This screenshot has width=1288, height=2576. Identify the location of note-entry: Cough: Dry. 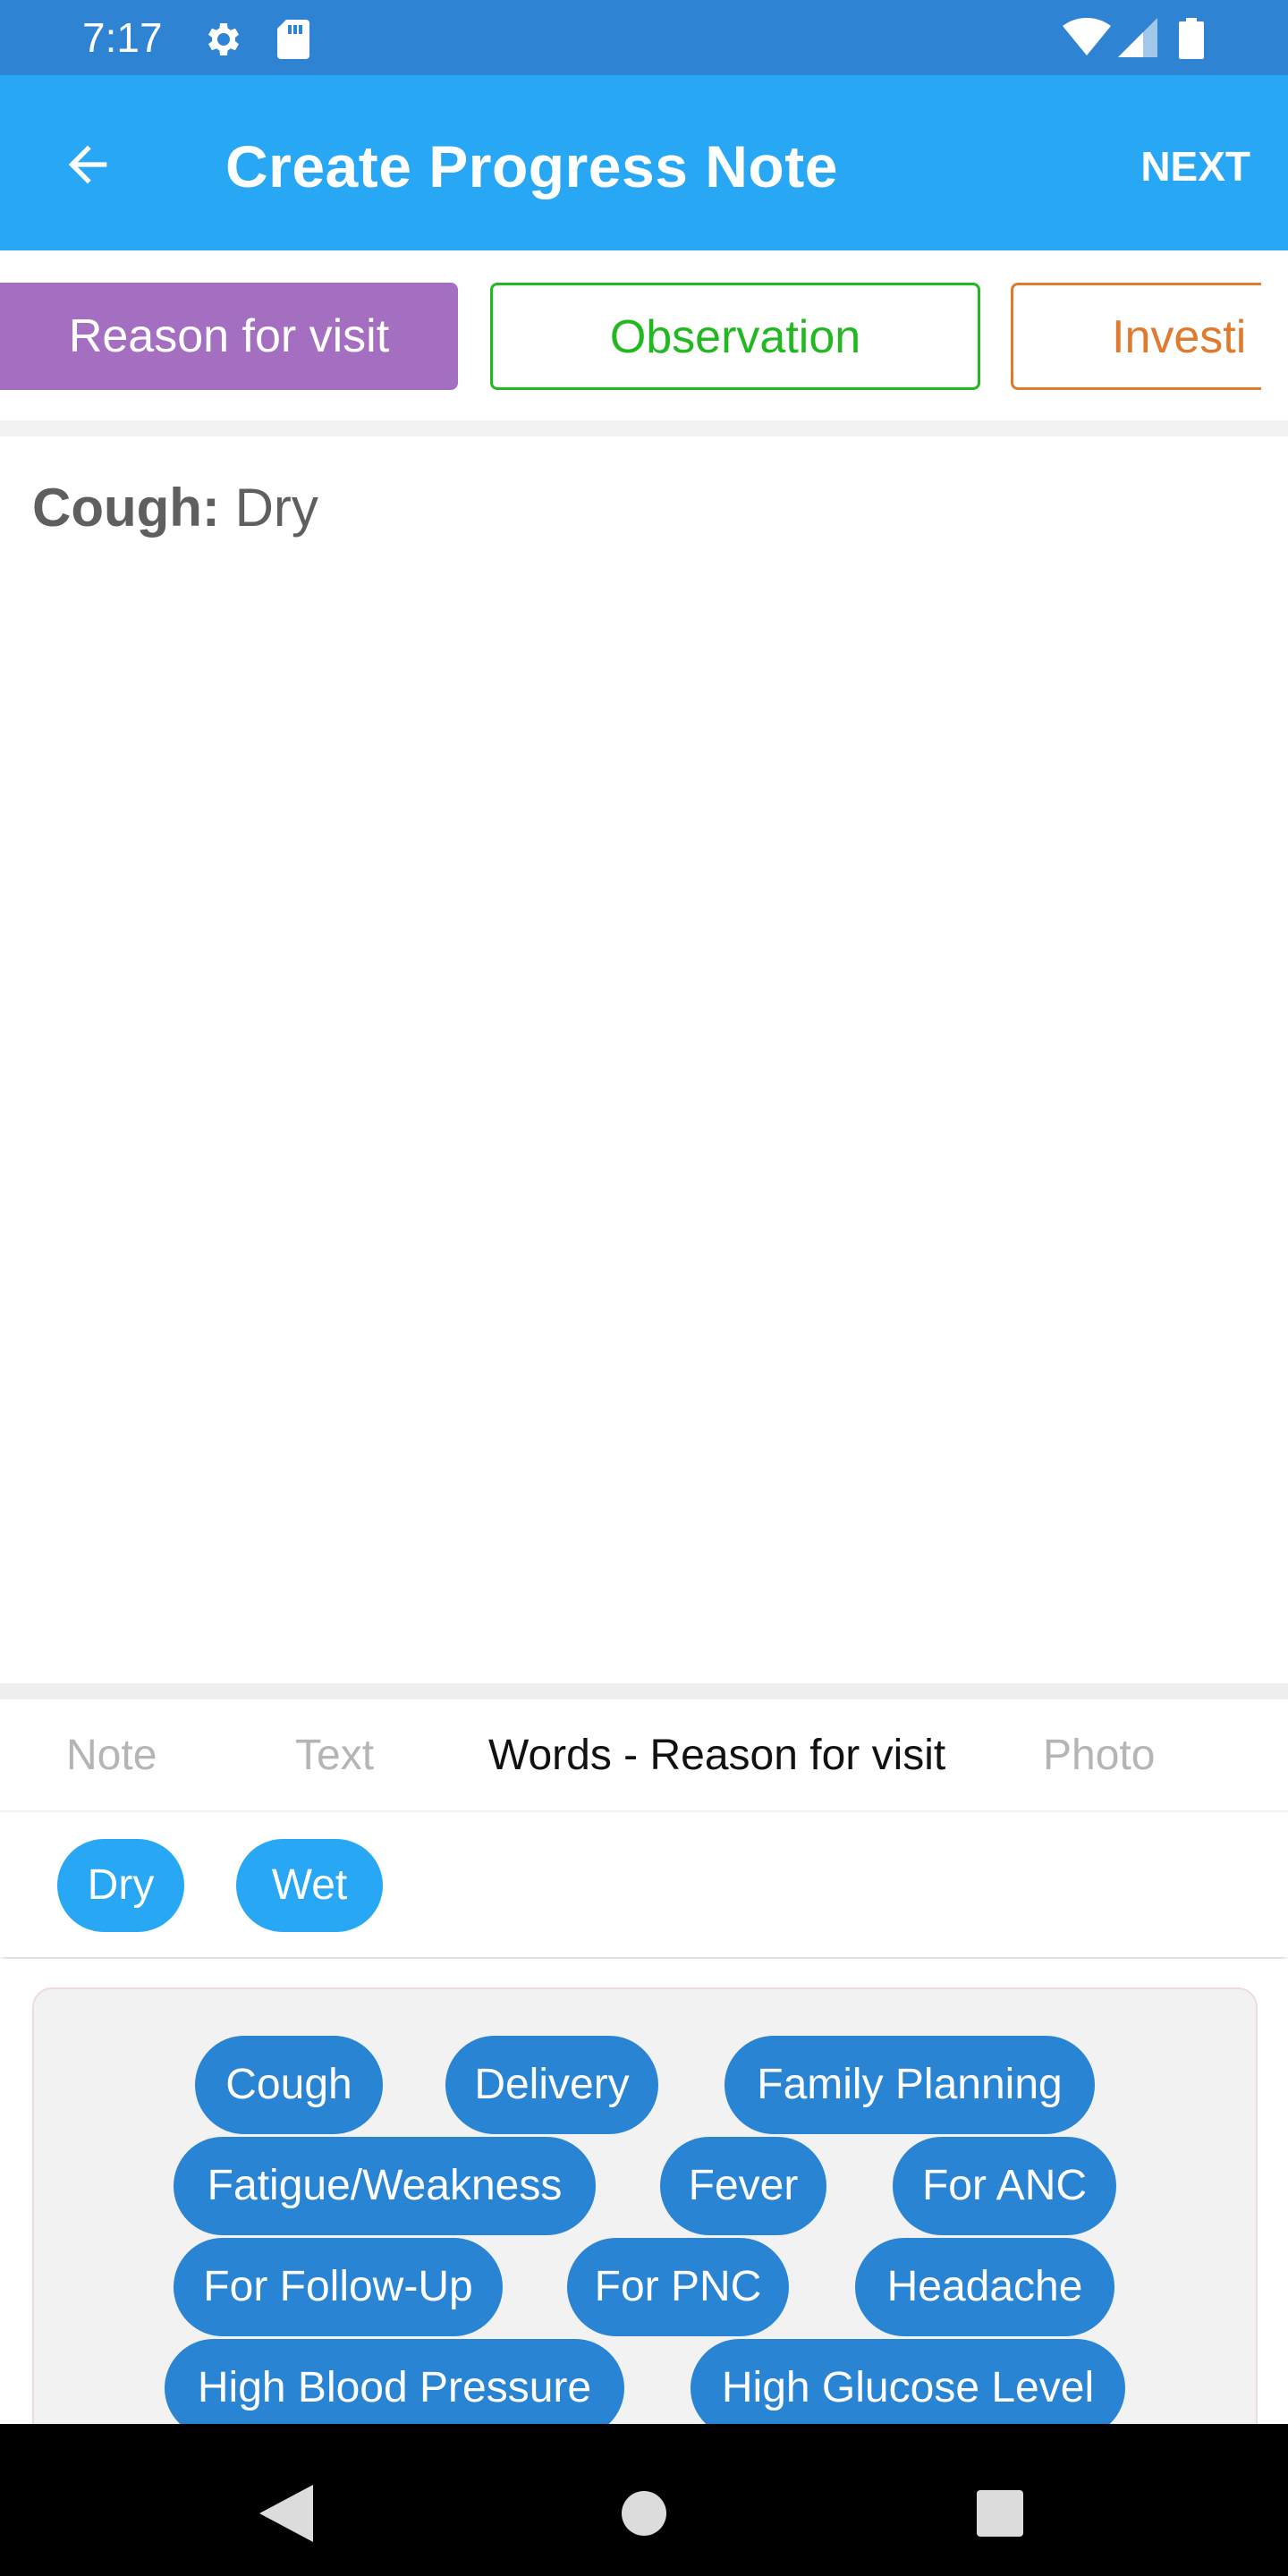
(175, 508).